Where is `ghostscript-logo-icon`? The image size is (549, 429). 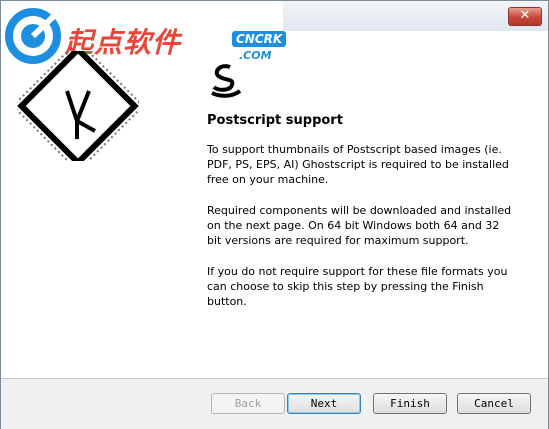
ghostscript-logo-icon is located at coordinates (226, 81).